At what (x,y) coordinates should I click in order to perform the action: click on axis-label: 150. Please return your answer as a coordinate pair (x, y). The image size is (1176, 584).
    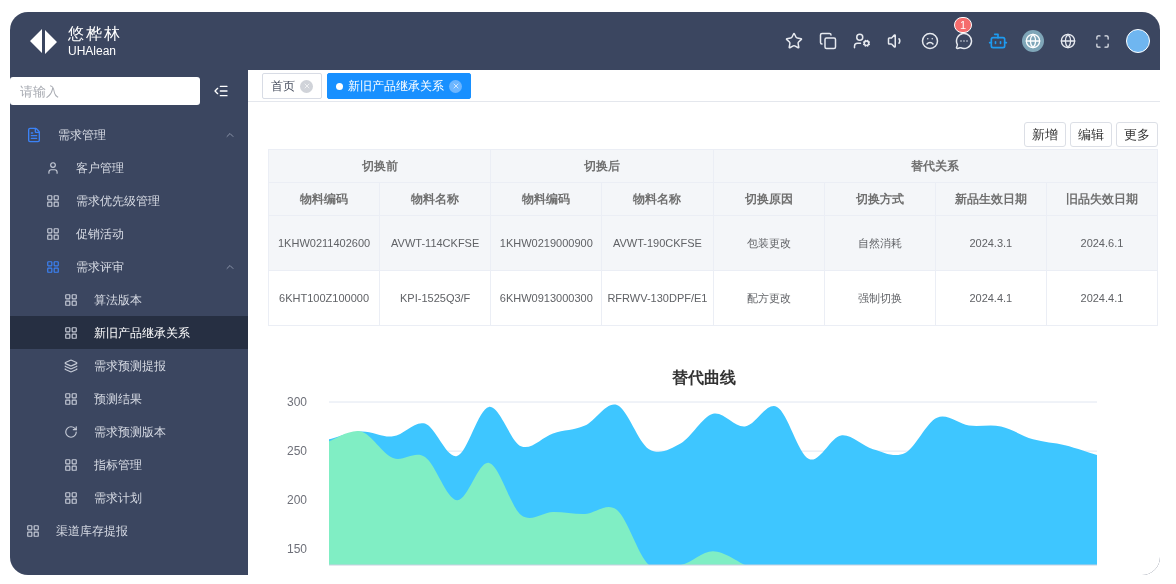
    Looking at the image, I should click on (296, 549).